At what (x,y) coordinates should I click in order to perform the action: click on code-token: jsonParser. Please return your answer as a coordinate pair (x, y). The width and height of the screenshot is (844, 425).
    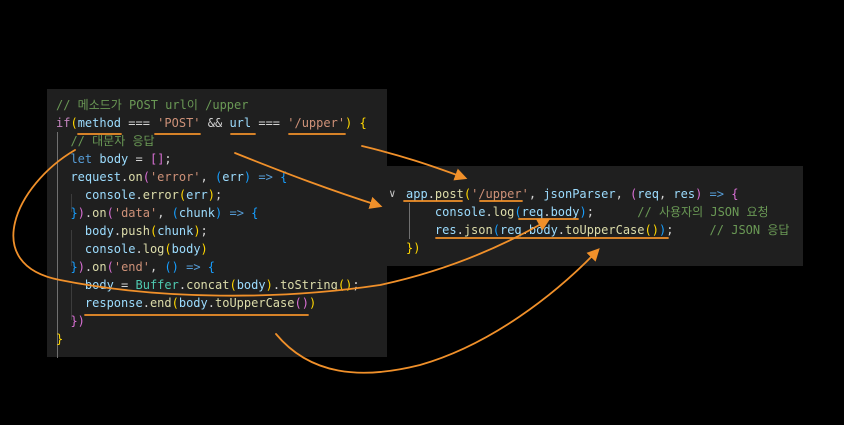
    Looking at the image, I should click on (579, 194).